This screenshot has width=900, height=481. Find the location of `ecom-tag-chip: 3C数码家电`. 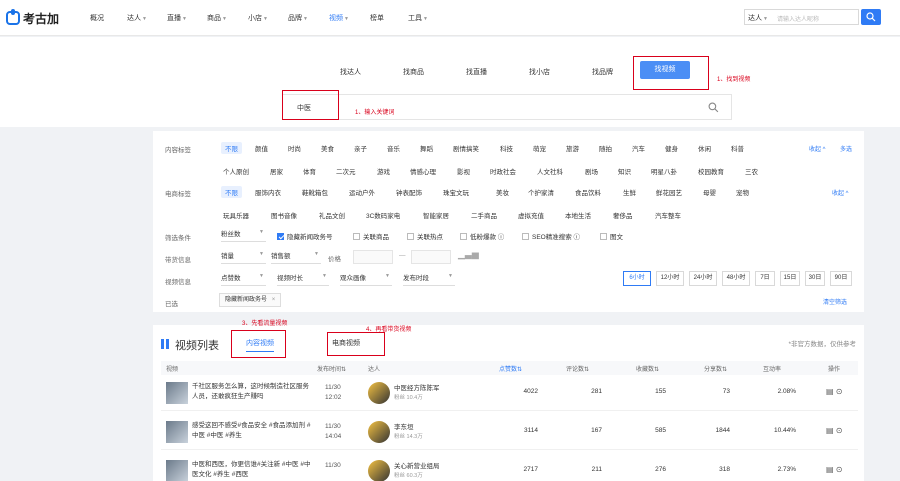

ecom-tag-chip: 3C数码家电 is located at coordinates (383, 215).